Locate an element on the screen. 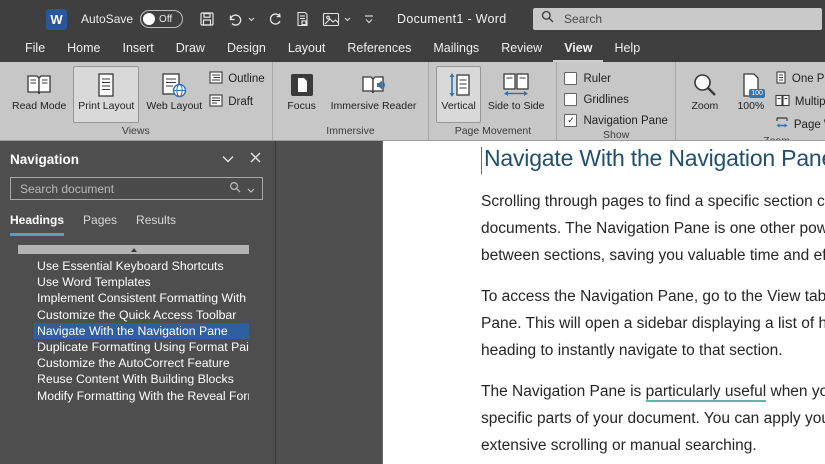 This screenshot has width=825, height=464. ruler-checkbox: Ruler is located at coordinates (615, 78).